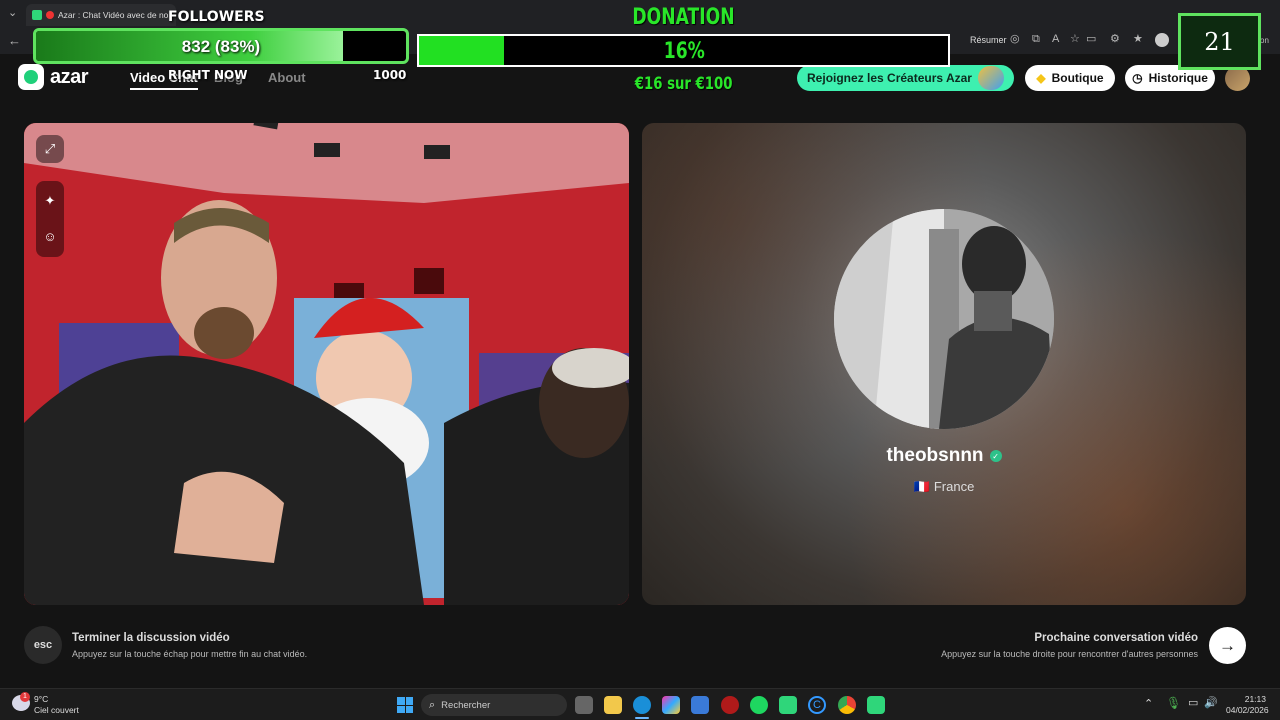  Describe the element at coordinates (461, 50) in the screenshot. I see `donation-progress-fill` at that location.